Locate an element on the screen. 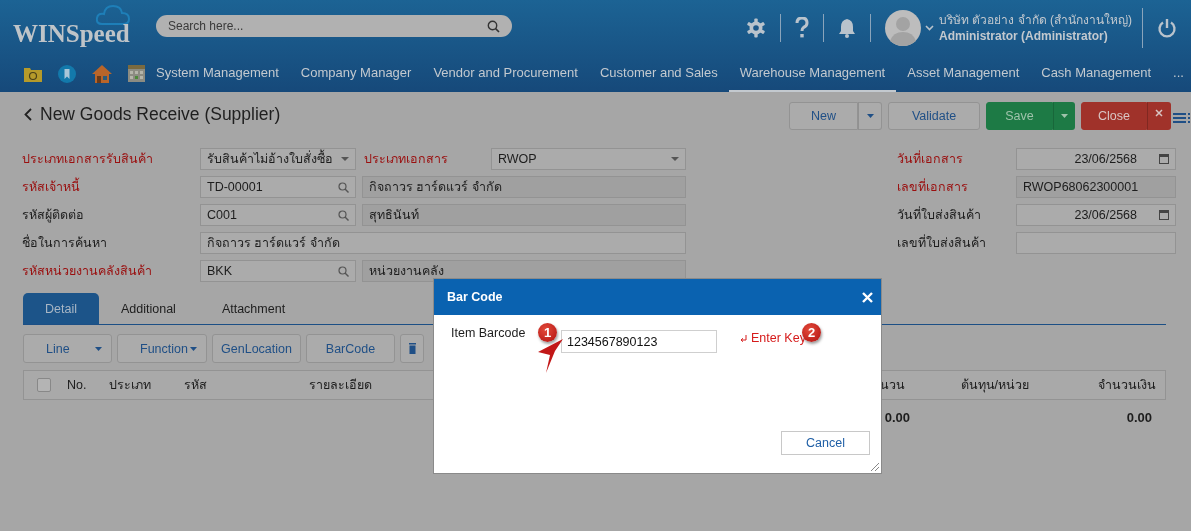 The height and width of the screenshot is (531, 1191). readonly-field: กิจถาวร ฮาร์ดแวร์ จำกัด is located at coordinates (524, 187).